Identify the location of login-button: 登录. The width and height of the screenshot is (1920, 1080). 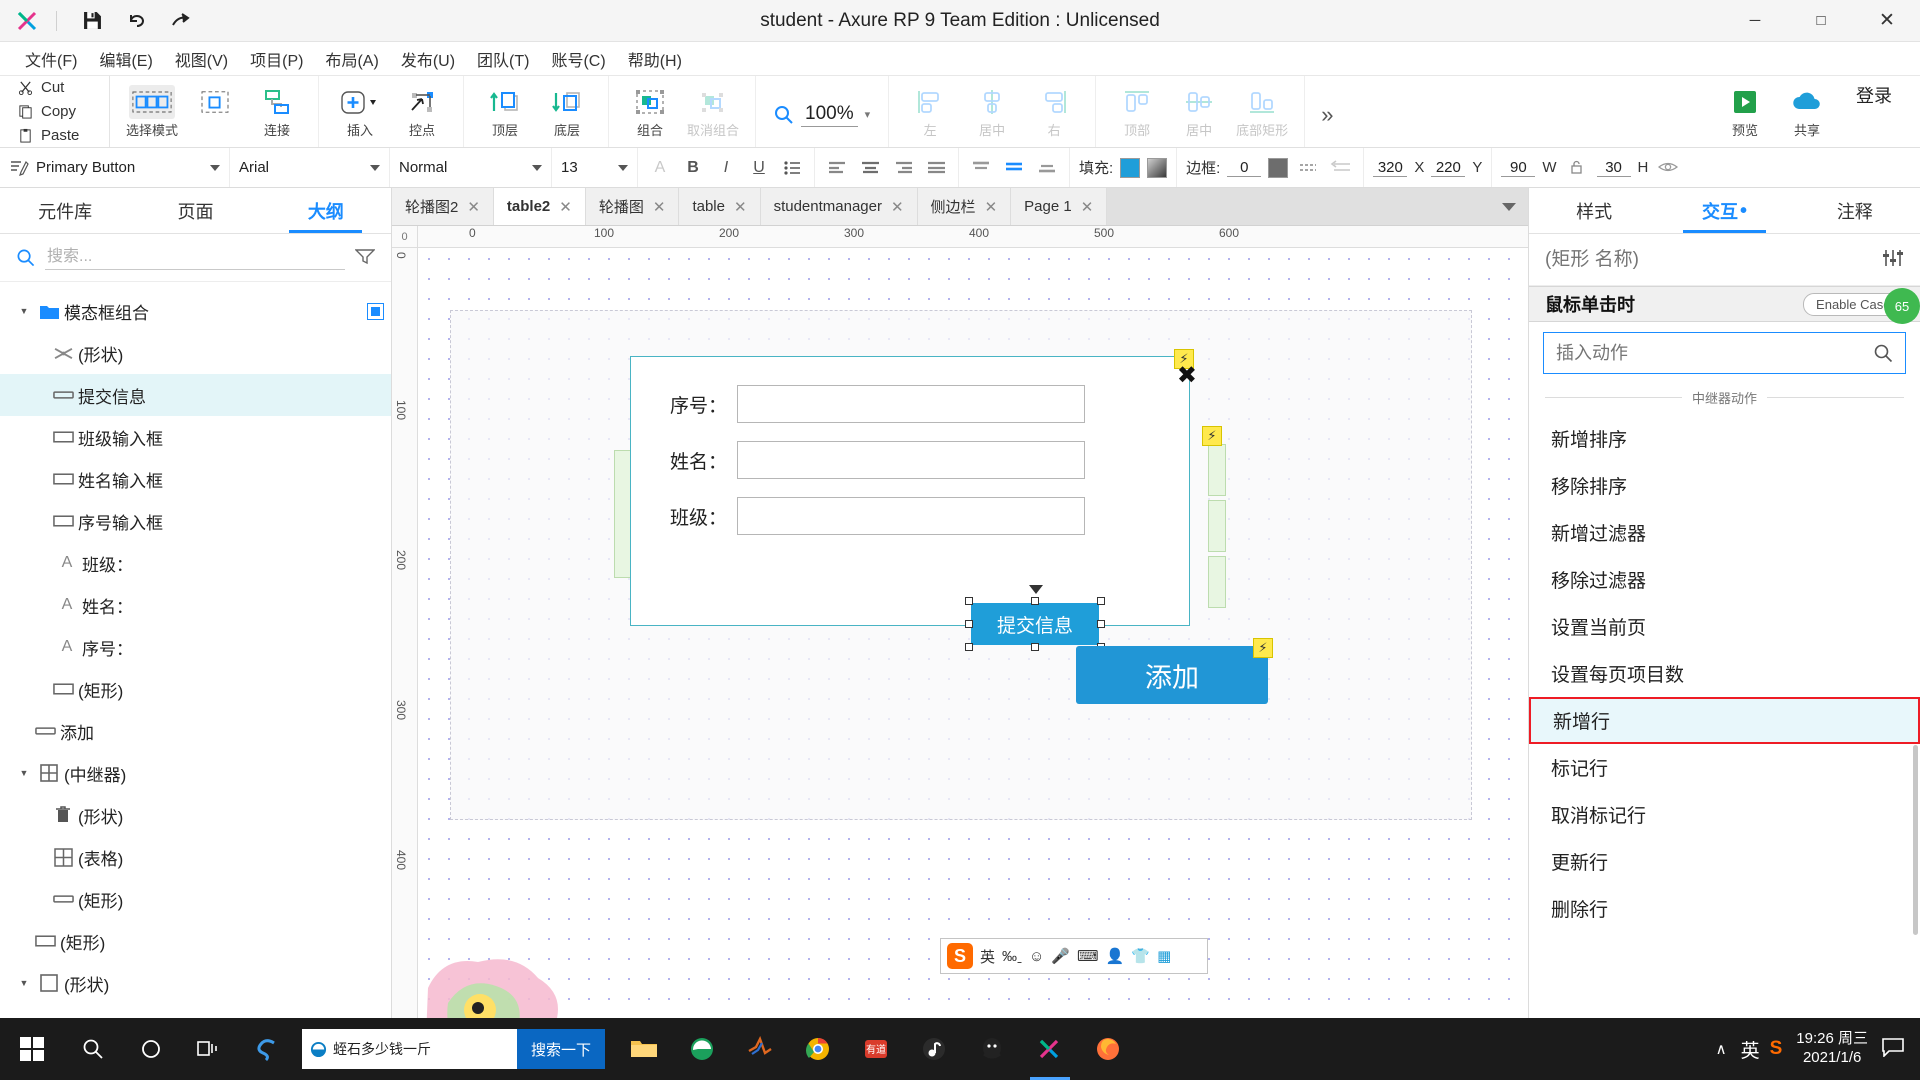
(1874, 95).